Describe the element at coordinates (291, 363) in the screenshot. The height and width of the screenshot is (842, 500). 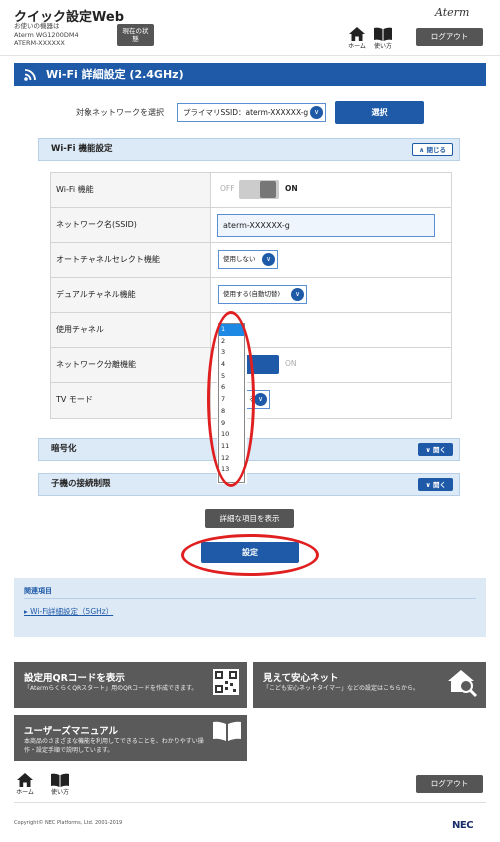
I see `isolation-on-label: ON` at that location.